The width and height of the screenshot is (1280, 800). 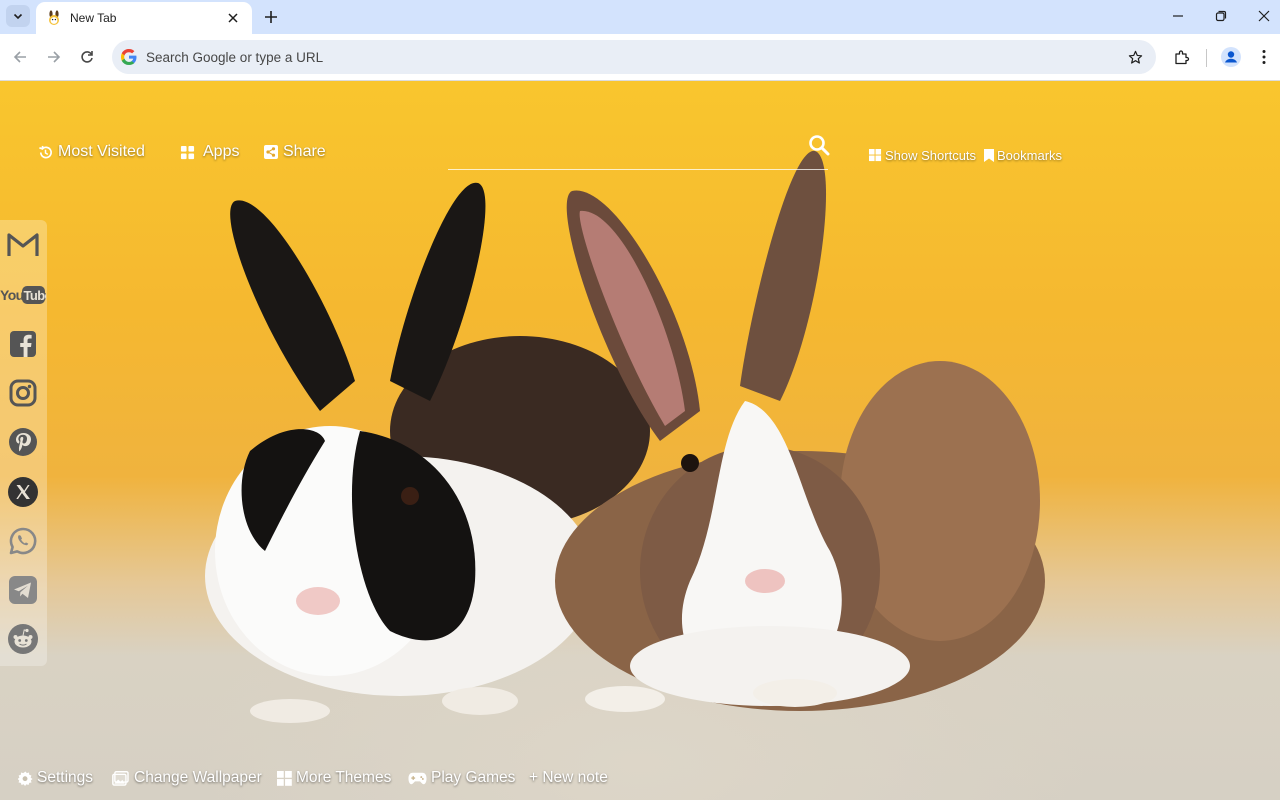 I want to click on minimize-icon, so click(x=1178, y=16).